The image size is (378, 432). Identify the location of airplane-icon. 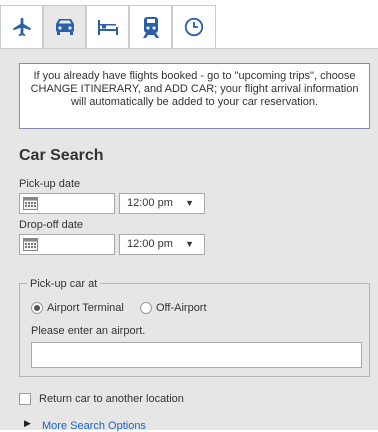
(21, 27).